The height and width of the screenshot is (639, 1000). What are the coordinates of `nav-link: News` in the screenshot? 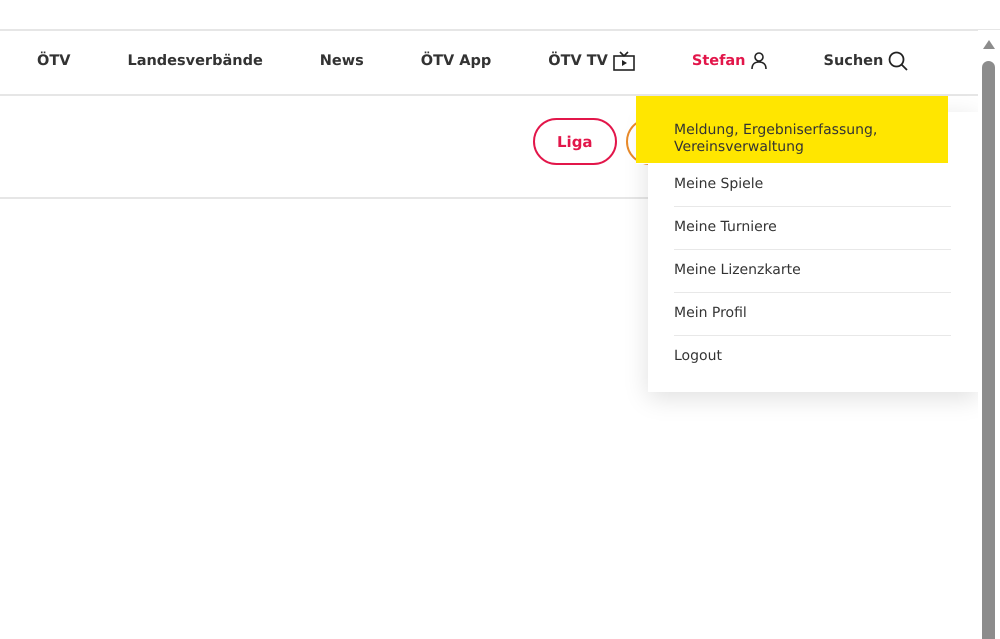 It's located at (342, 62).